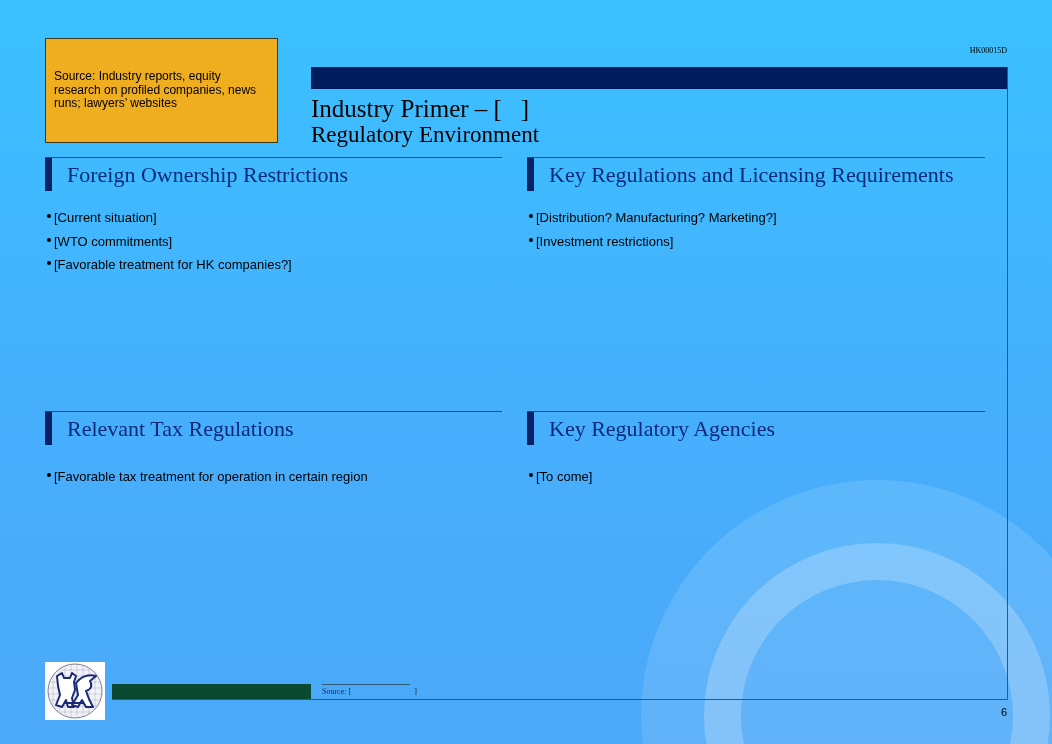 The image size is (1052, 744). Describe the element at coordinates (173, 265) in the screenshot. I see `bullet-text: [Favorable treatment for HK companies?]` at that location.